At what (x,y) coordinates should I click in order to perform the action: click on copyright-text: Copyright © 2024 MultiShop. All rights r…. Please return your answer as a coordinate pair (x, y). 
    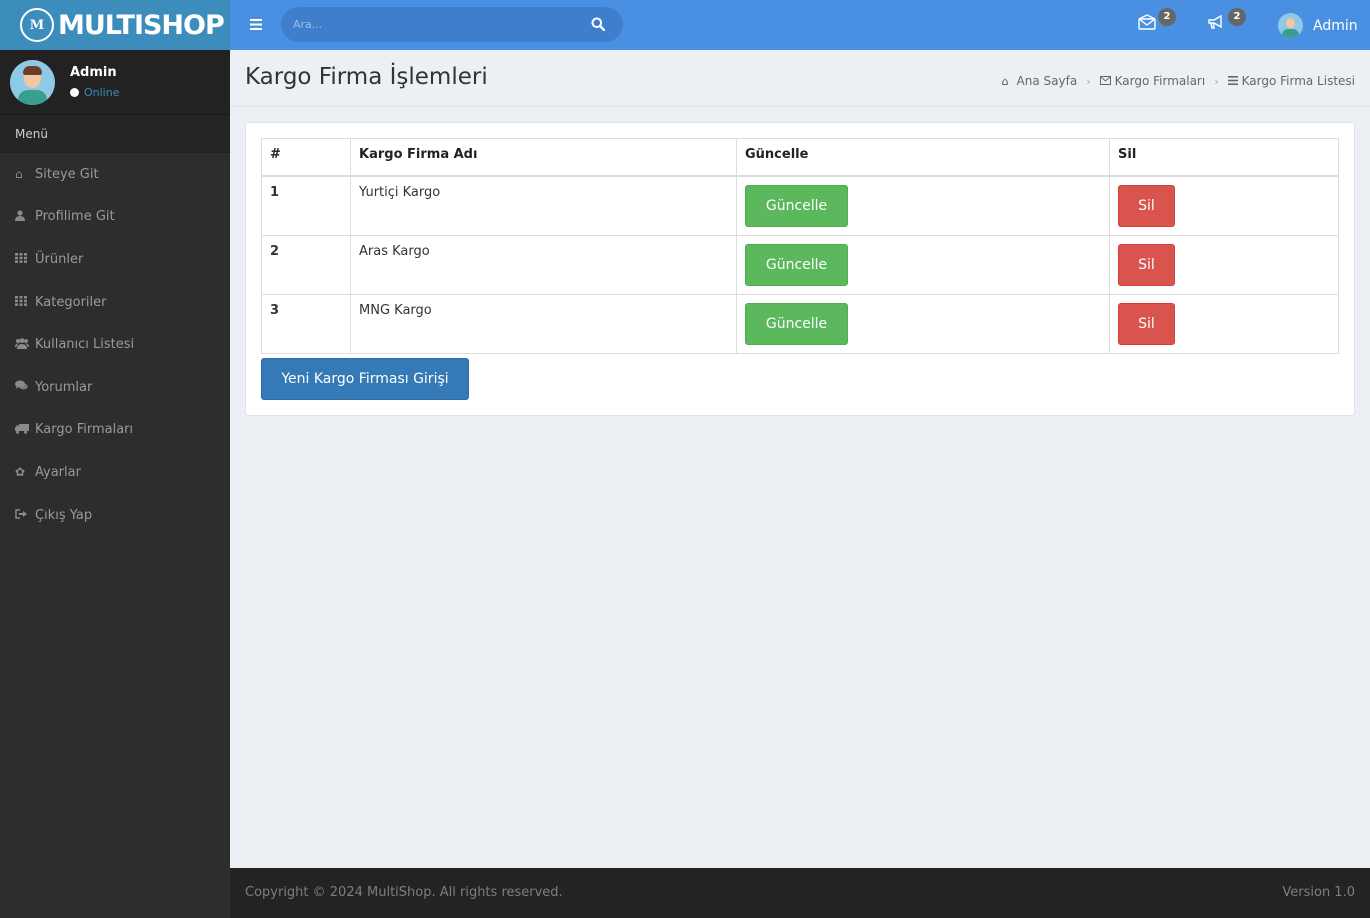
    Looking at the image, I should click on (404, 892).